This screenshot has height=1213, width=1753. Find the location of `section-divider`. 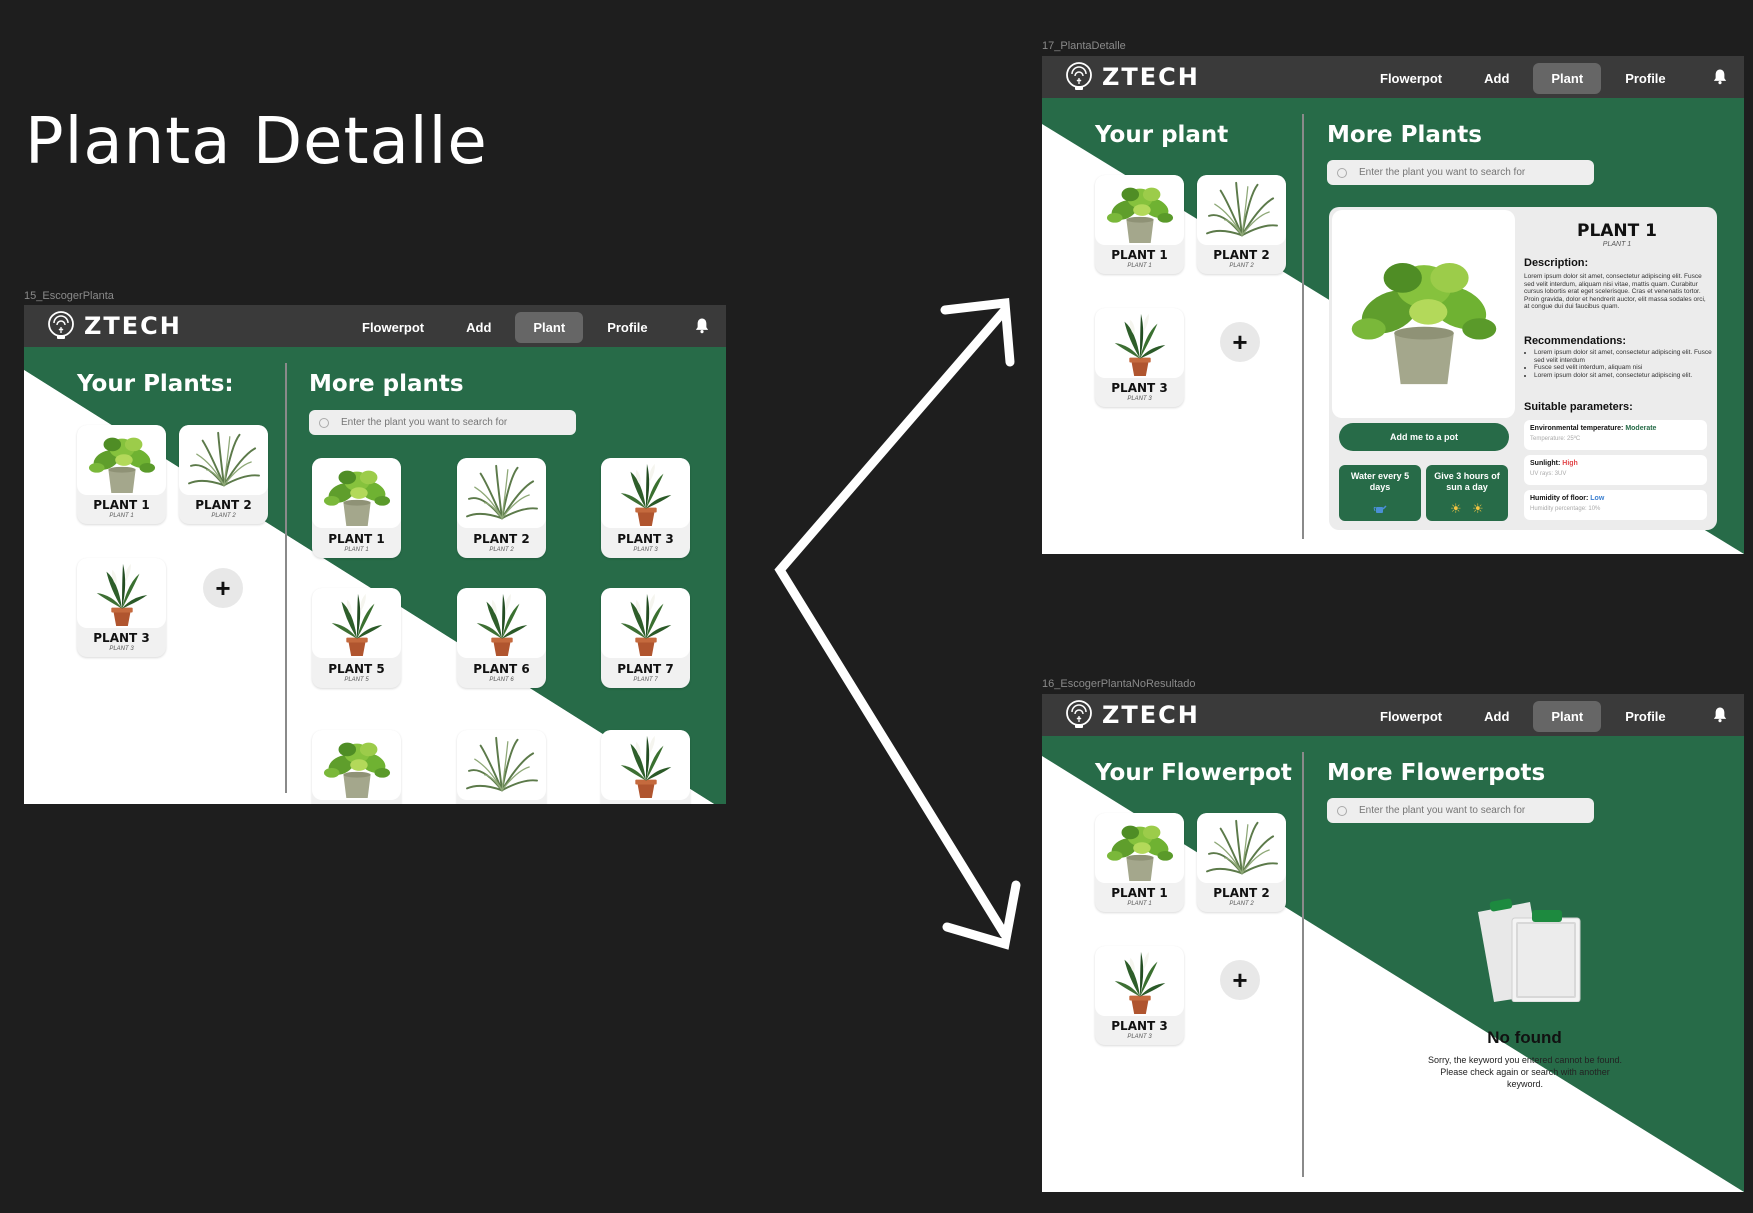

section-divider is located at coordinates (1303, 964).